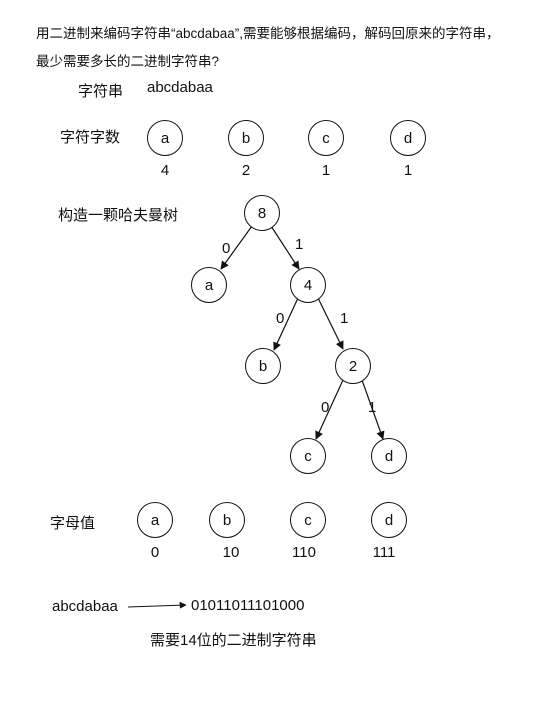  What do you see at coordinates (299, 244) in the screenshot?
I see `edge-label-root-n4: 1` at bounding box center [299, 244].